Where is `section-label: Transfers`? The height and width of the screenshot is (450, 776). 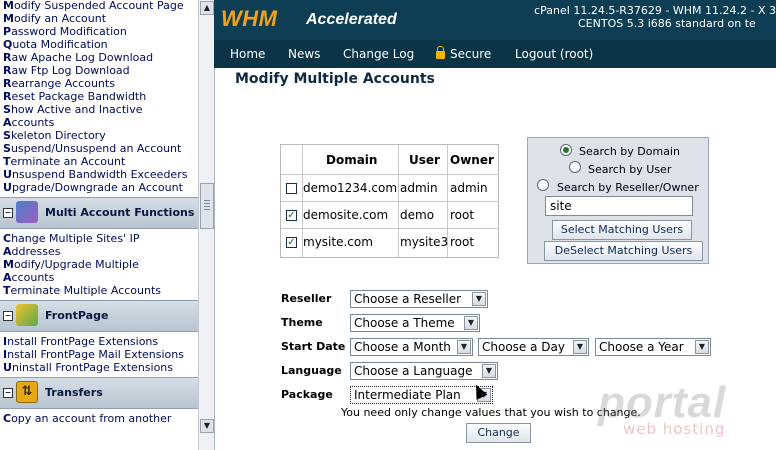 section-label: Transfers is located at coordinates (74, 392).